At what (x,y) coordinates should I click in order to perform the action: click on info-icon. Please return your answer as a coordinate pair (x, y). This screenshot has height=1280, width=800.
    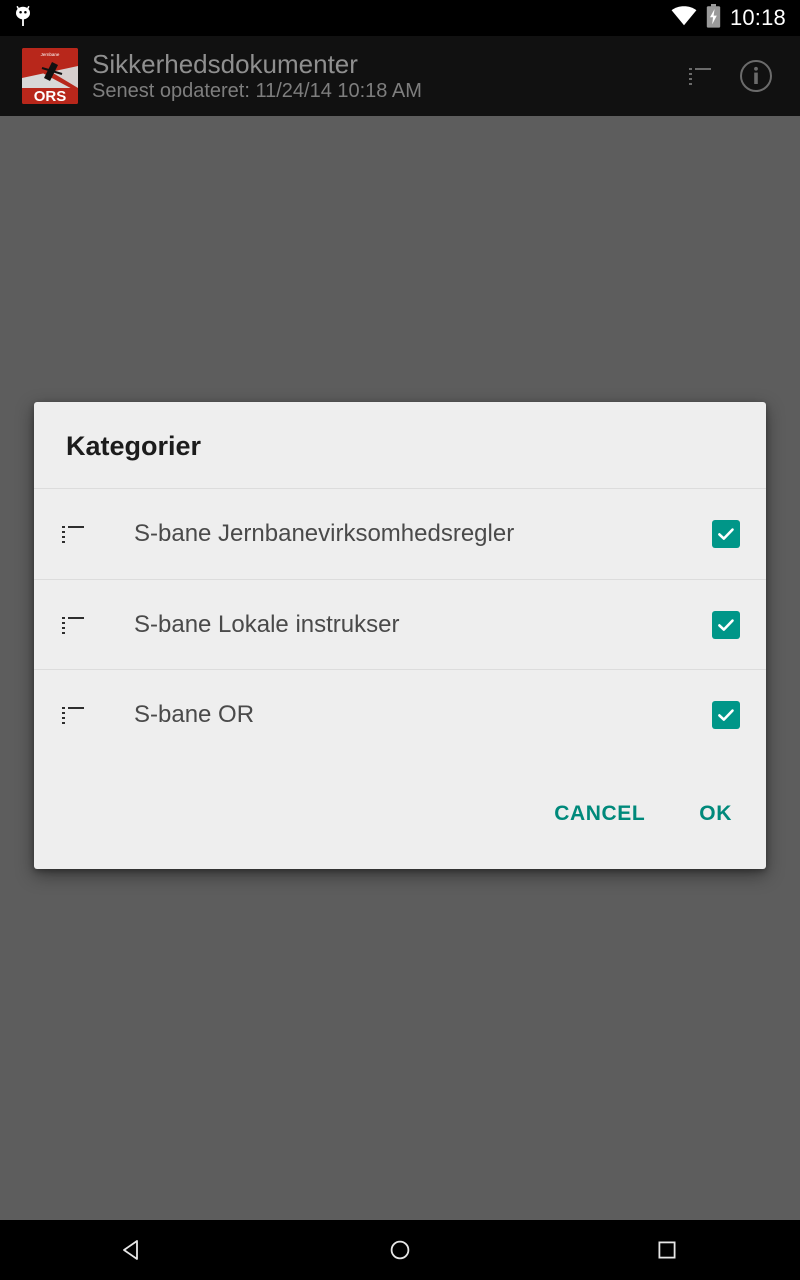
    Looking at the image, I should click on (756, 76).